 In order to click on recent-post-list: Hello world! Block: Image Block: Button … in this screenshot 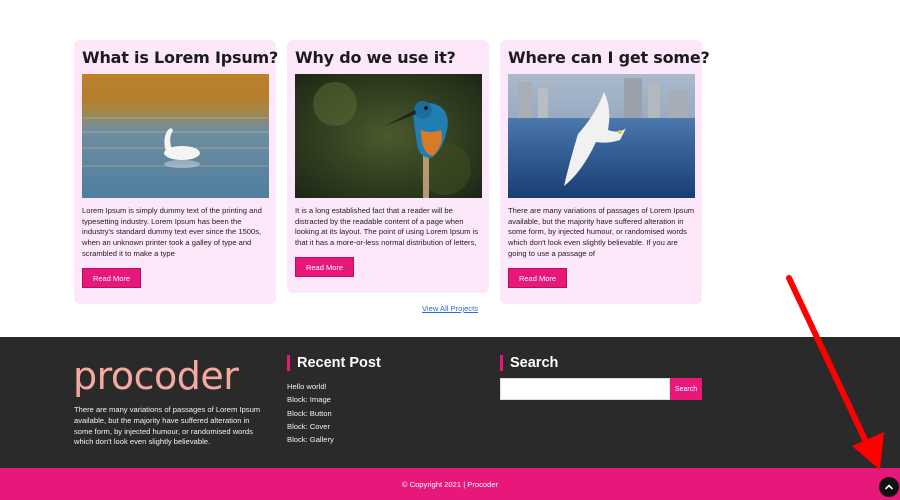, I will do `click(310, 413)`.